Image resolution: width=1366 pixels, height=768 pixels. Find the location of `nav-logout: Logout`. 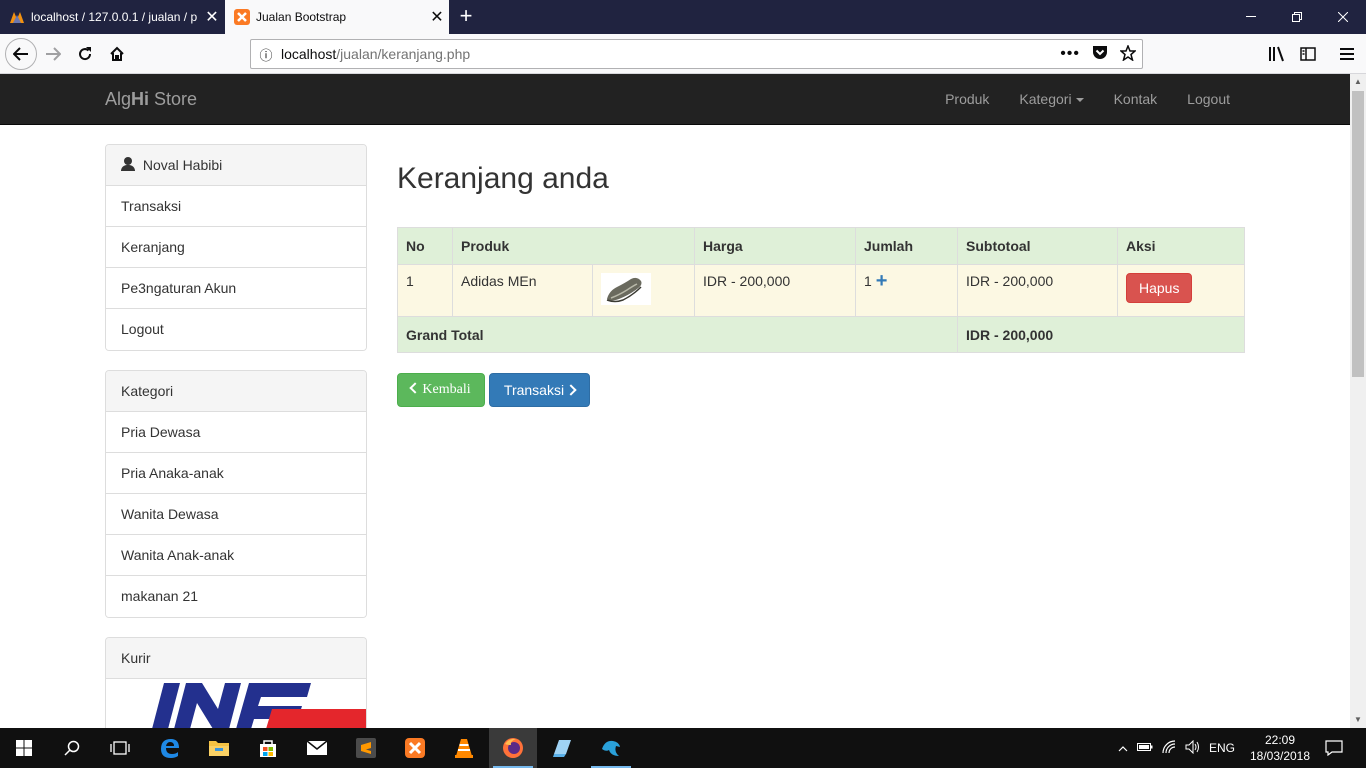

nav-logout: Logout is located at coordinates (1208, 99).